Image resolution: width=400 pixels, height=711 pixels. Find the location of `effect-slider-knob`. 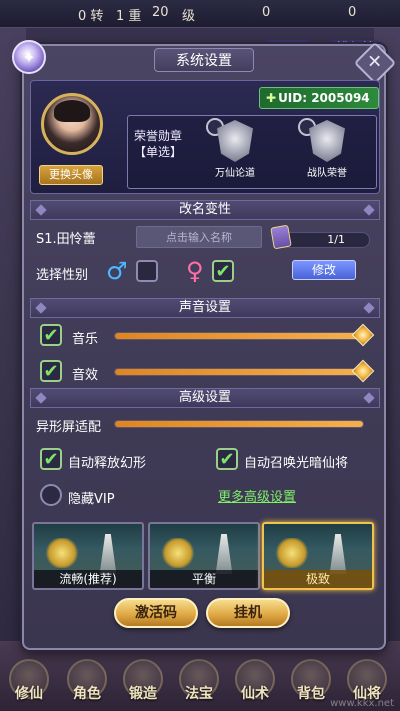

effect-slider-knob is located at coordinates (363, 371).